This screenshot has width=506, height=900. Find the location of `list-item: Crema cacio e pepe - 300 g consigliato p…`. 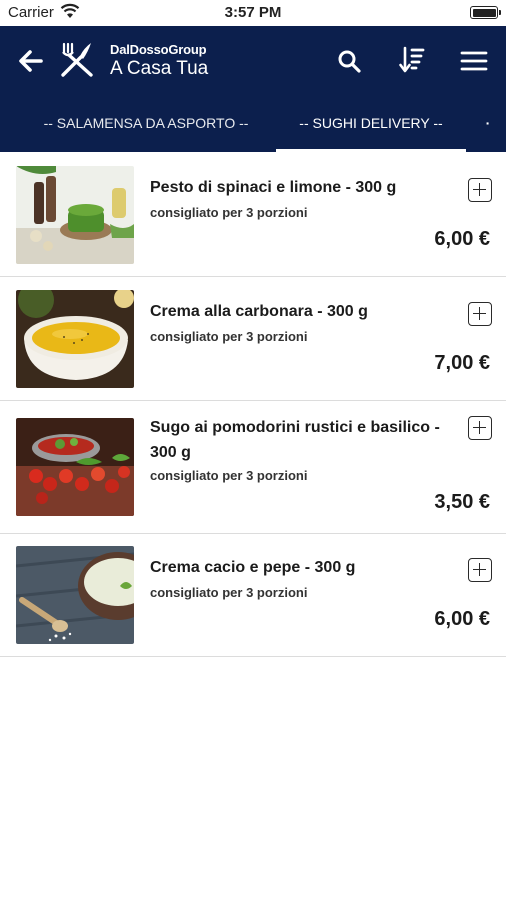

list-item: Crema cacio e pepe - 300 g consigliato p… is located at coordinates (253, 595).